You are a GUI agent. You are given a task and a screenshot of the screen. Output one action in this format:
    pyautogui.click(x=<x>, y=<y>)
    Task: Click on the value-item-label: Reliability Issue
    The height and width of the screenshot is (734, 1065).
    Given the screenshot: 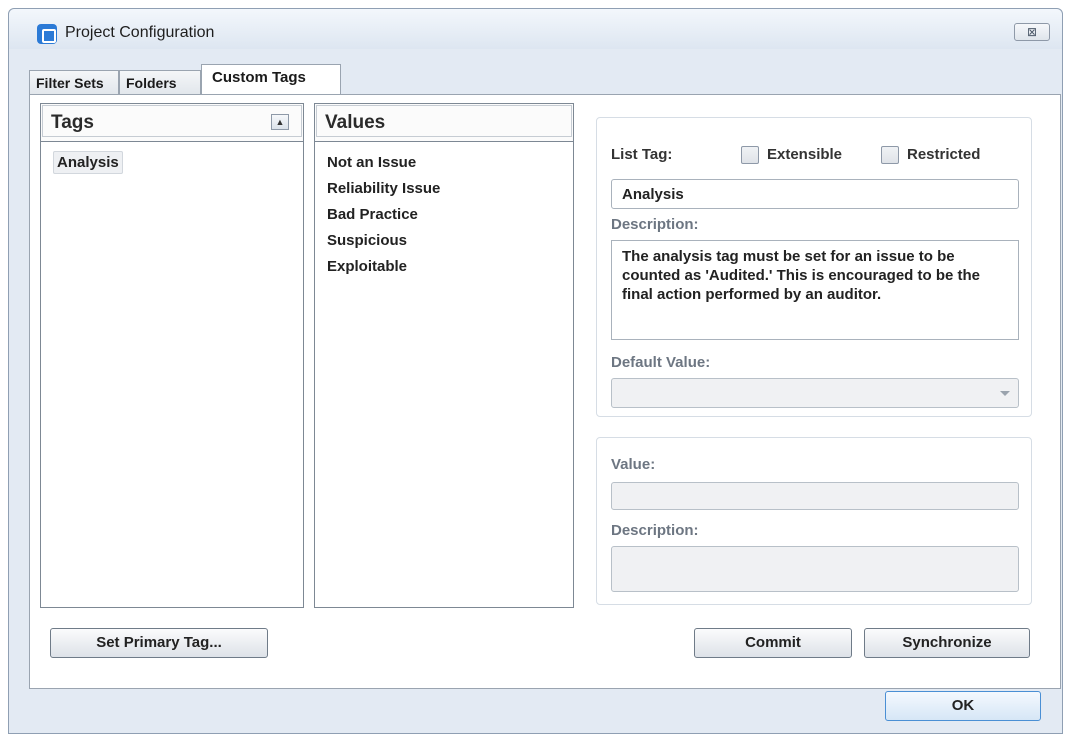 What is the action you would take?
    pyautogui.click(x=384, y=188)
    